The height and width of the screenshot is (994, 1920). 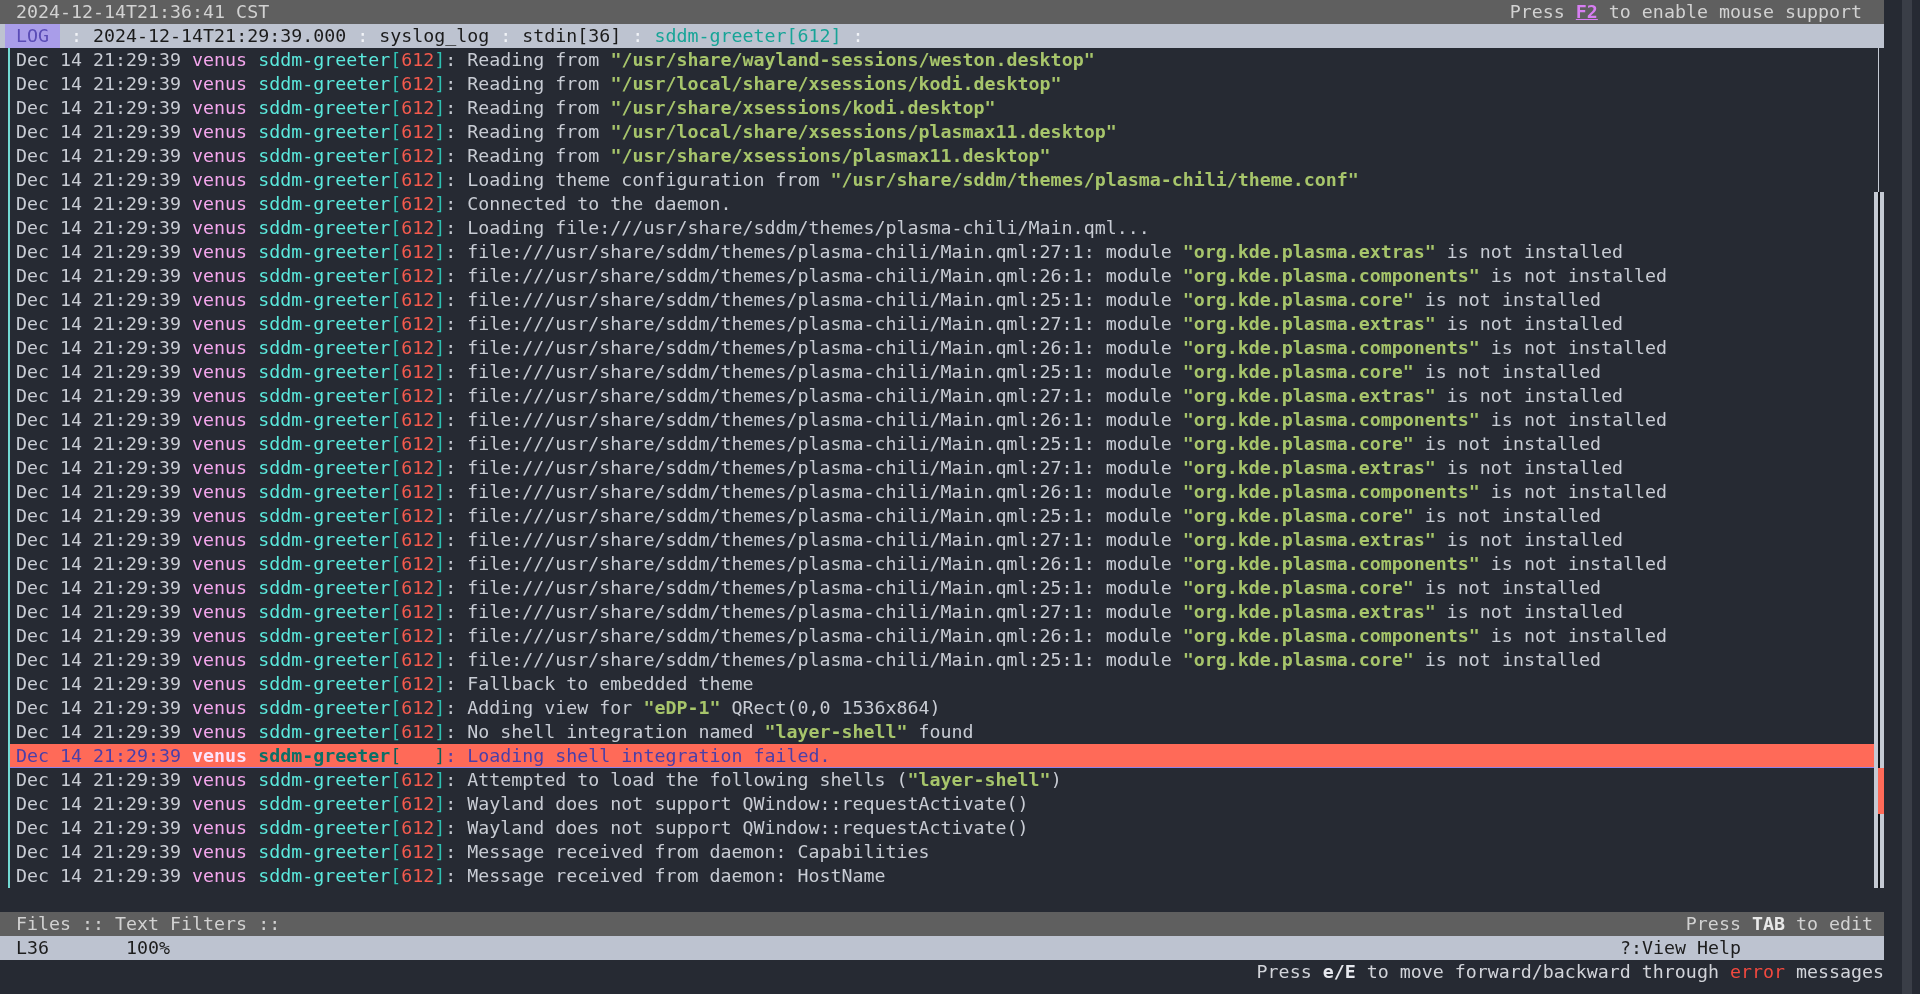 What do you see at coordinates (33, 36) in the screenshot?
I see `view-tag: LOG` at bounding box center [33, 36].